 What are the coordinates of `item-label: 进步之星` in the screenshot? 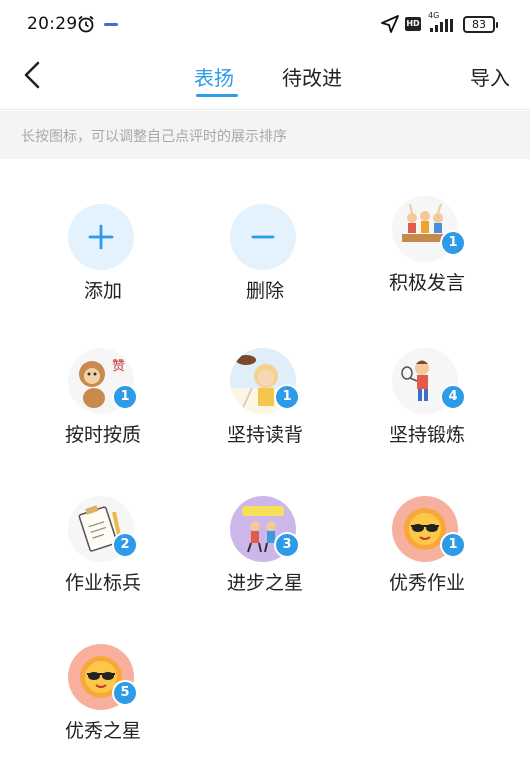 It's located at (264, 583).